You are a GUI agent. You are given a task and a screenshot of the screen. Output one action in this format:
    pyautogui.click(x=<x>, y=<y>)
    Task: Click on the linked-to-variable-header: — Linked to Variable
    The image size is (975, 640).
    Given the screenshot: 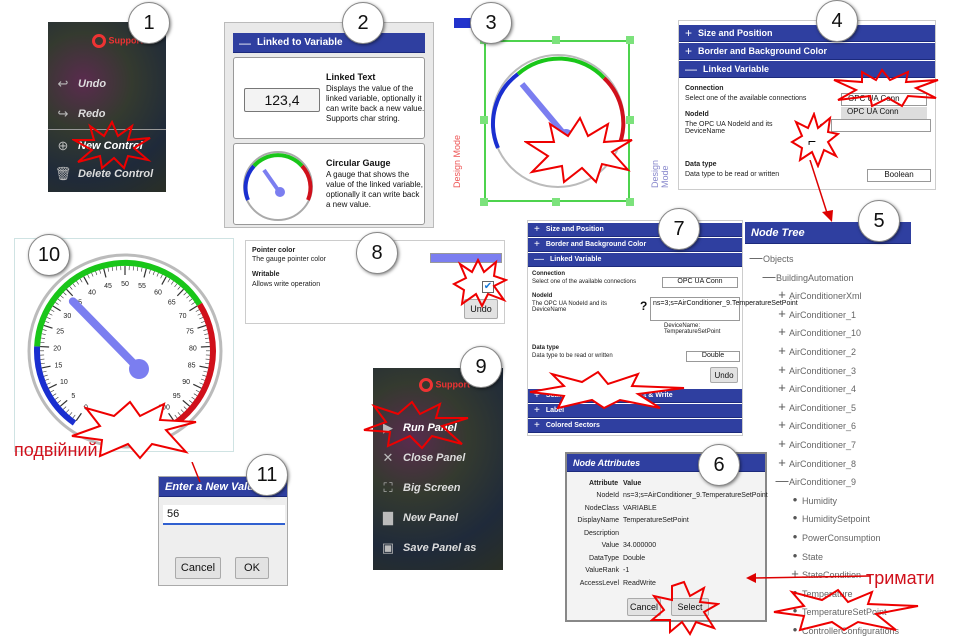 What is the action you would take?
    pyautogui.click(x=329, y=43)
    